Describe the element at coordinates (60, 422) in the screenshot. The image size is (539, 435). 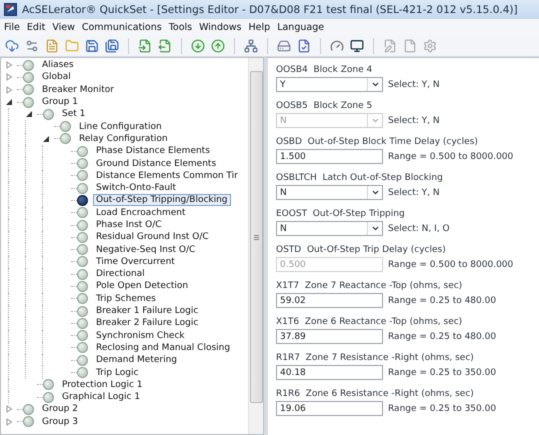
I see `tree-item: Group 3` at that location.